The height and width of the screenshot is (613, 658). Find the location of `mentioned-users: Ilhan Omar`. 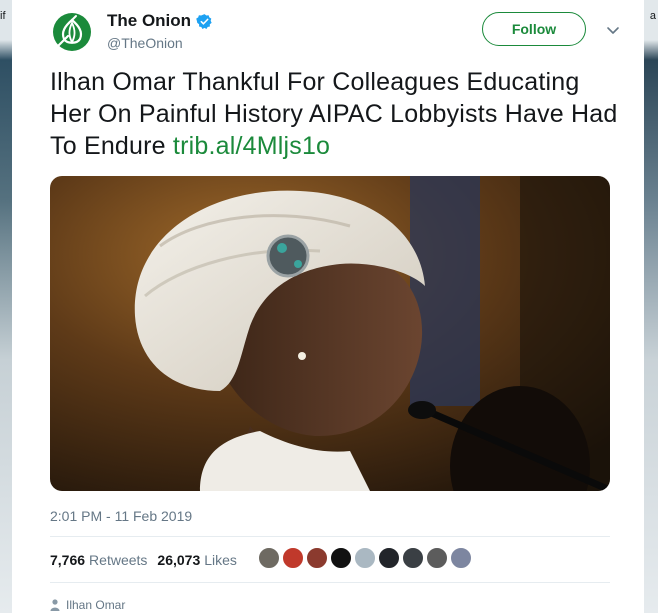

mentioned-users: Ilhan Omar is located at coordinates (87, 605).